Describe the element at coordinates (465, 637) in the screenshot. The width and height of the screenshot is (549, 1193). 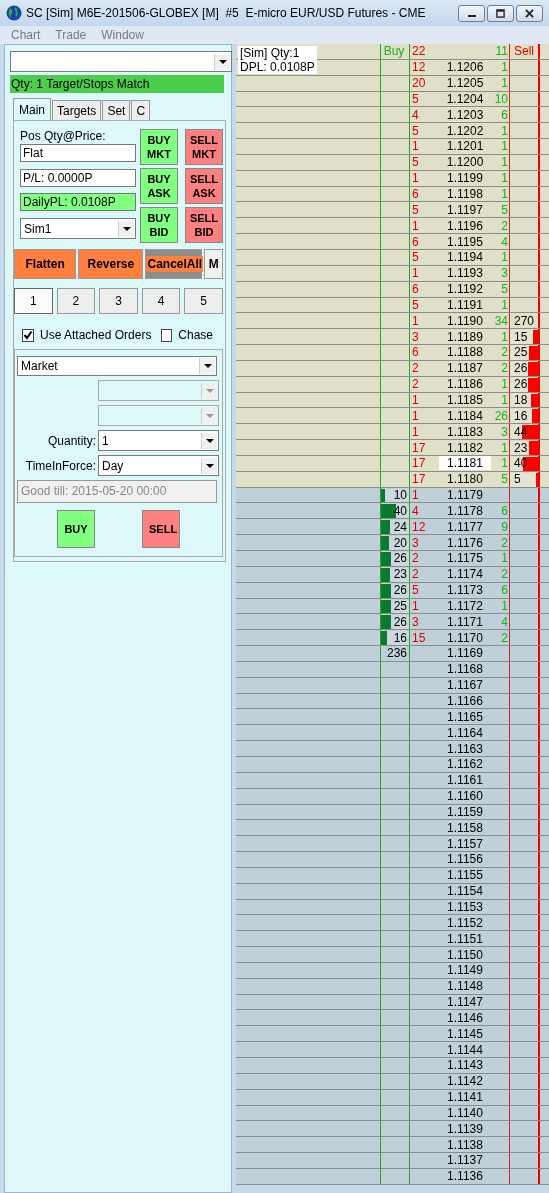
I see `price-cell: 1.1170` at that location.